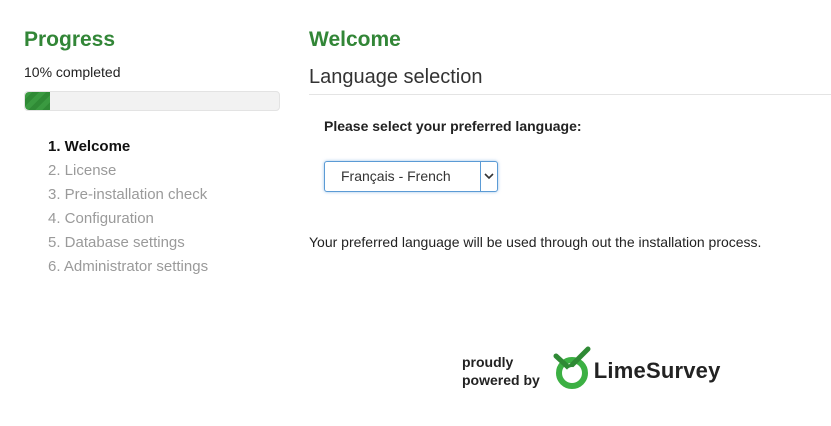 The height and width of the screenshot is (426, 831). I want to click on page-title: Welcome, so click(355, 39).